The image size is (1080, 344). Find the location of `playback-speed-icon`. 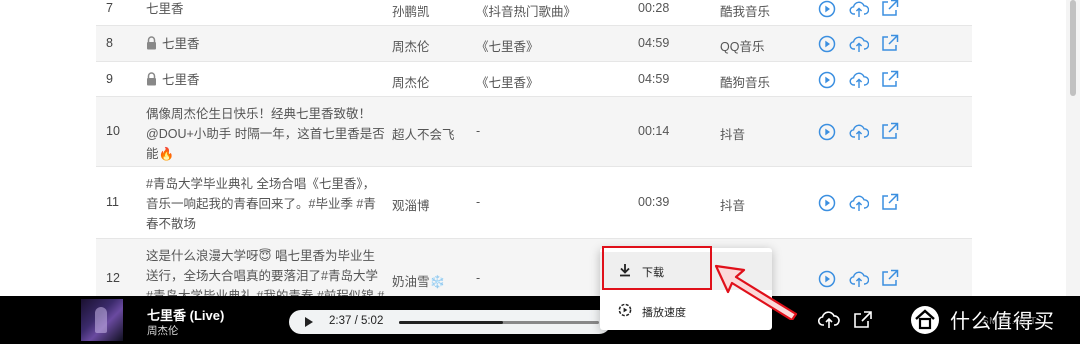

playback-speed-icon is located at coordinates (625, 311).